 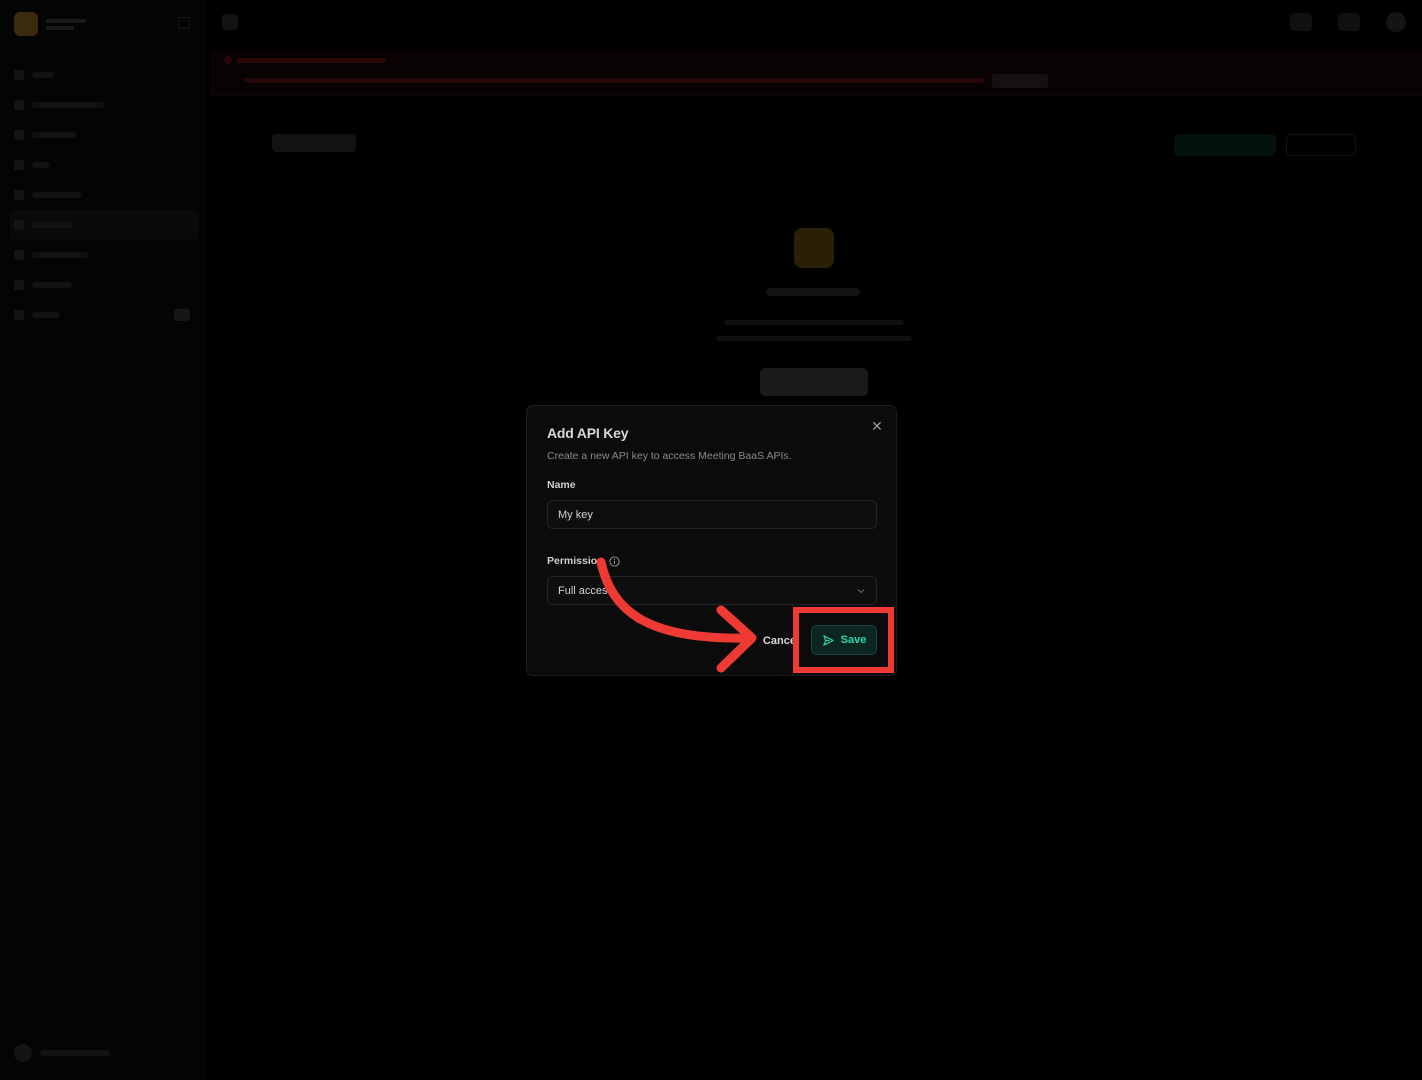 I want to click on name-input, so click(x=712, y=514).